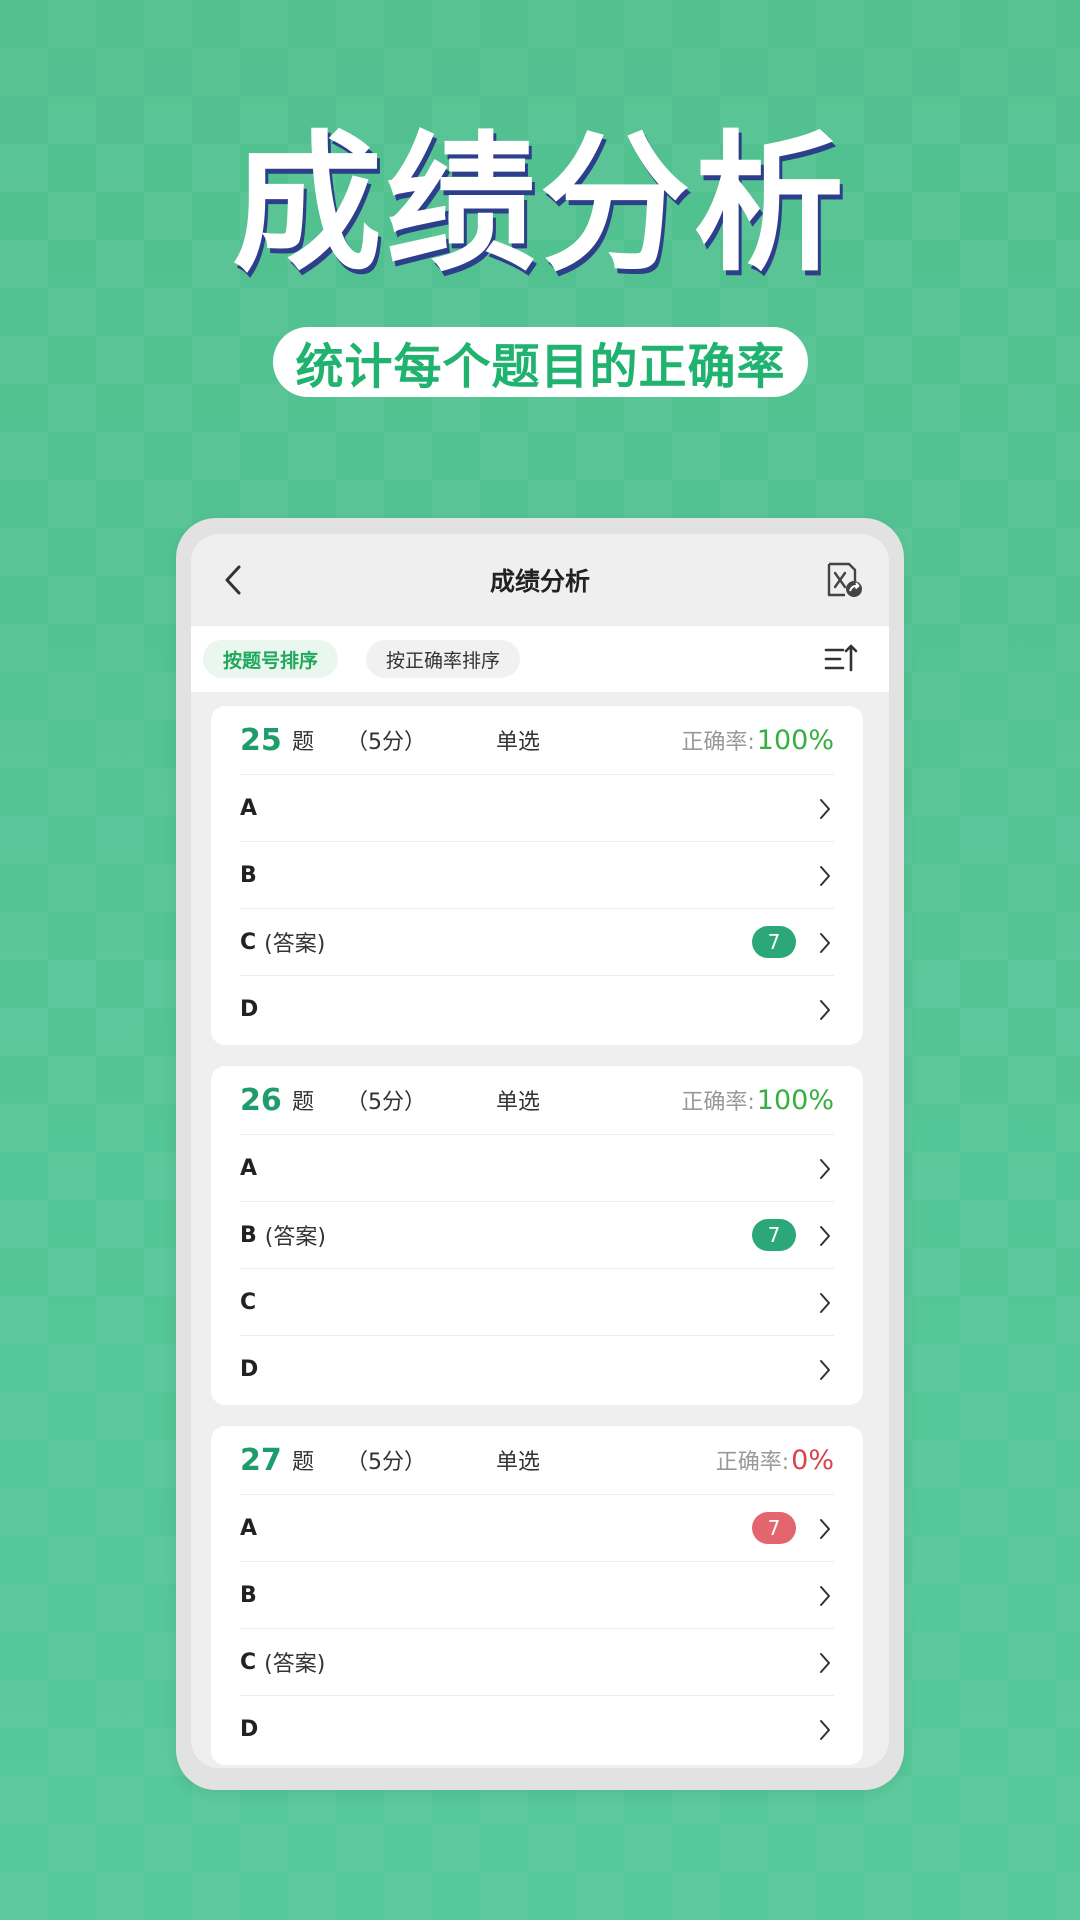 This screenshot has height=1920, width=1080. I want to click on excel-export-icon, so click(844, 579).